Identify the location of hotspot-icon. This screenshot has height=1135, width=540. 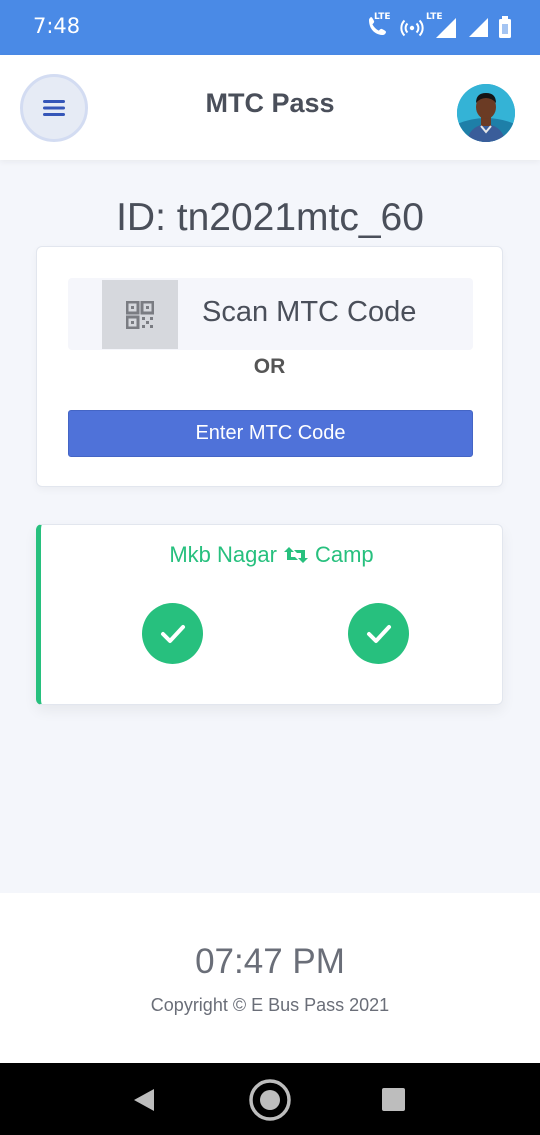
(412, 28).